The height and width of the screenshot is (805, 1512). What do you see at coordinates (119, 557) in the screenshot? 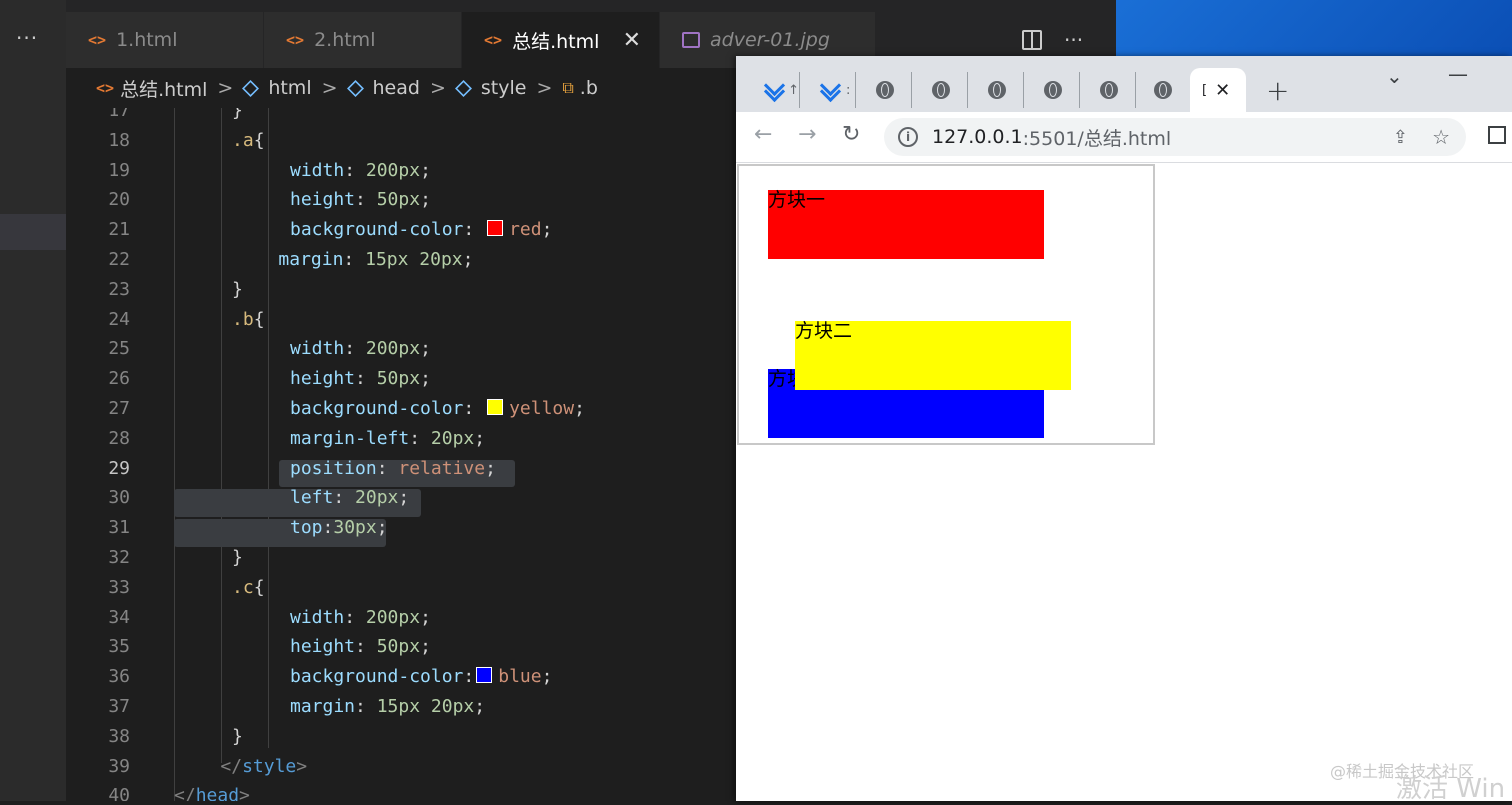
I see `line-number: 32` at bounding box center [119, 557].